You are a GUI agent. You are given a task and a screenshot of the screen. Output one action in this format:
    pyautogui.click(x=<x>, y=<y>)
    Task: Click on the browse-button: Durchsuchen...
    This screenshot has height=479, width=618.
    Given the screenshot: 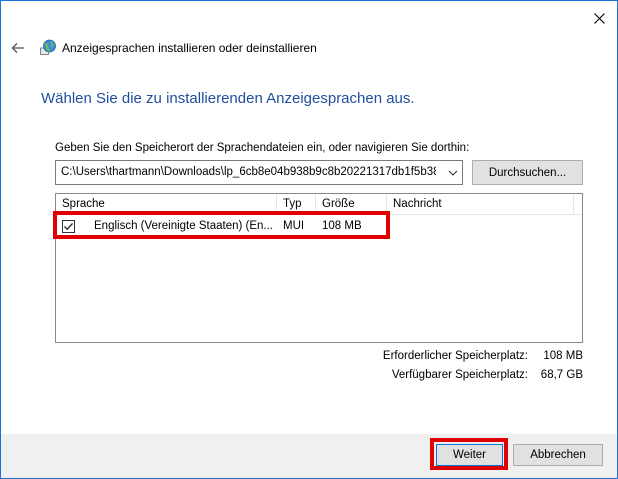 What is the action you would take?
    pyautogui.click(x=527, y=172)
    